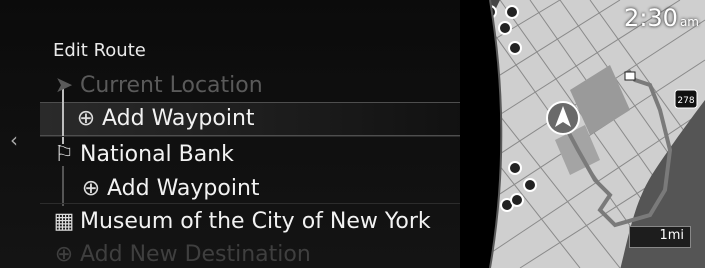 The image size is (705, 268). Describe the element at coordinates (143, 154) in the screenshot. I see `route-item-national-bank: ⚐ National Bank` at that location.